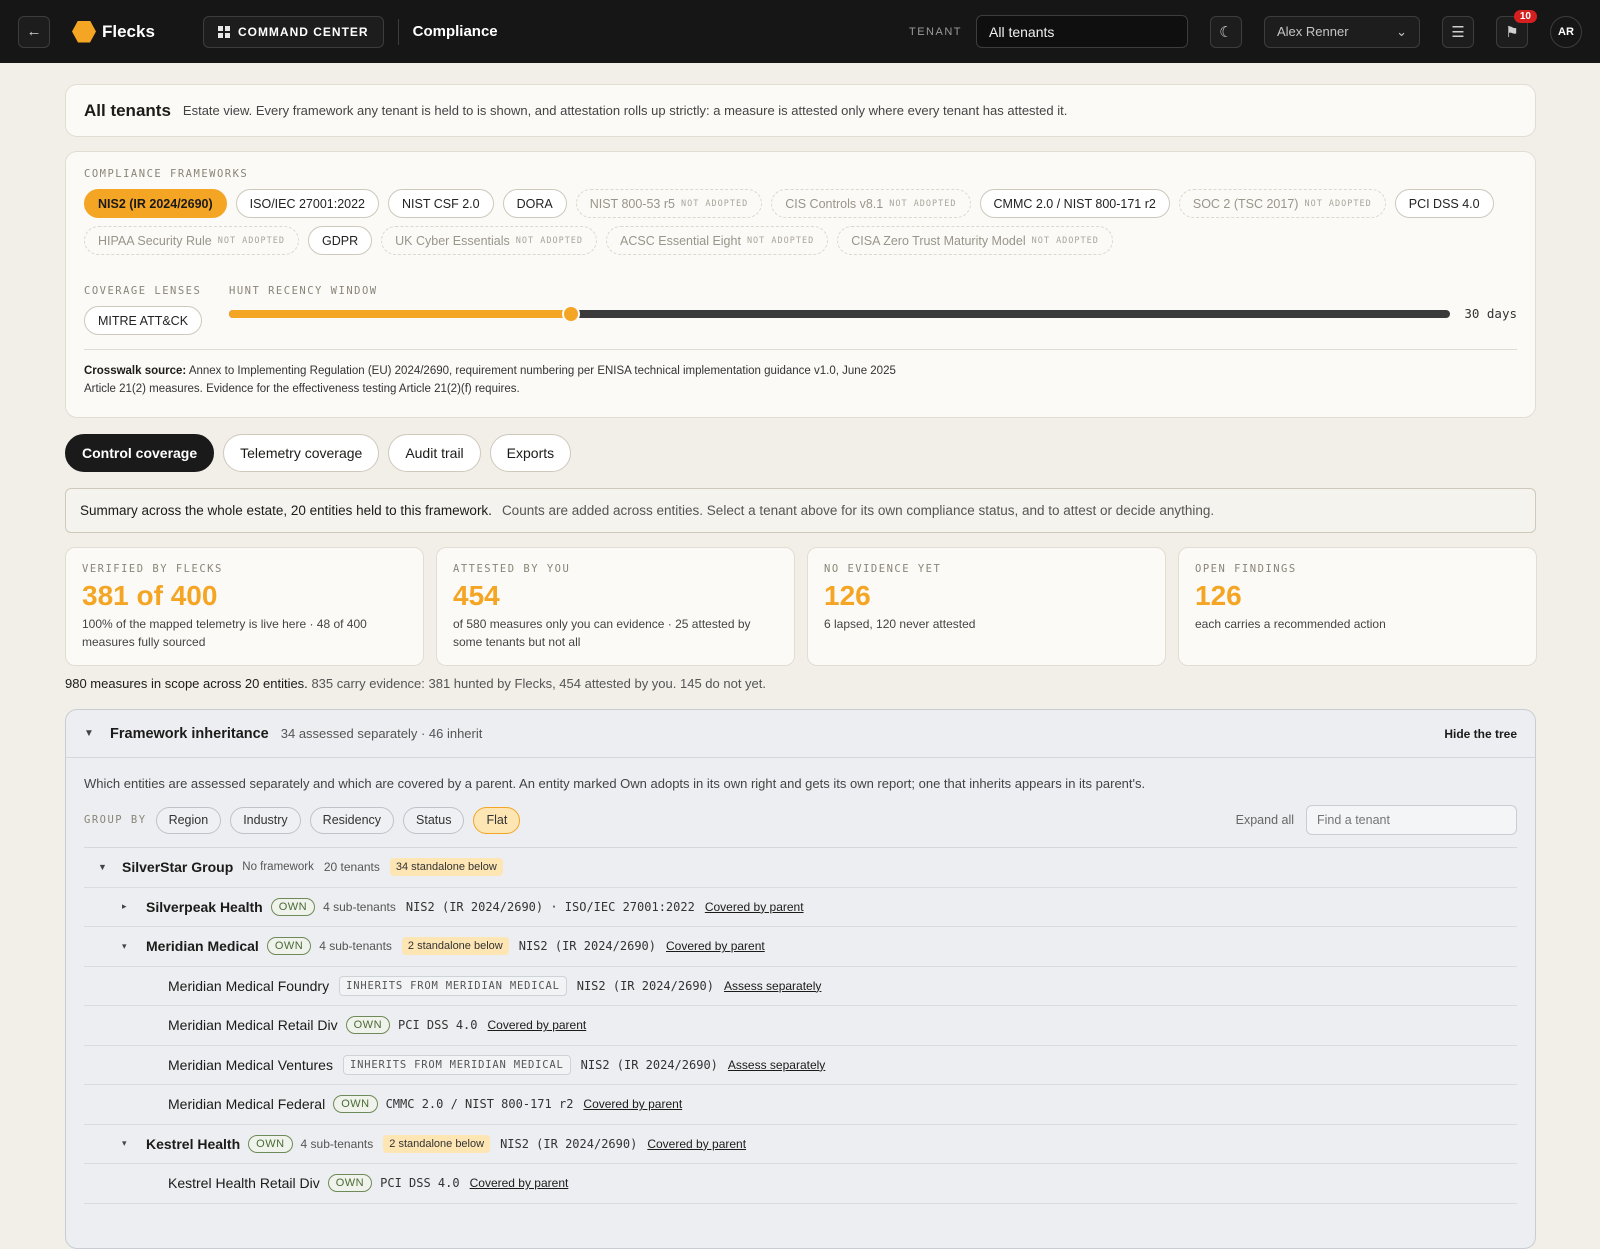 The width and height of the screenshot is (1600, 1249). I want to click on group-by-residency: Residency, so click(352, 820).